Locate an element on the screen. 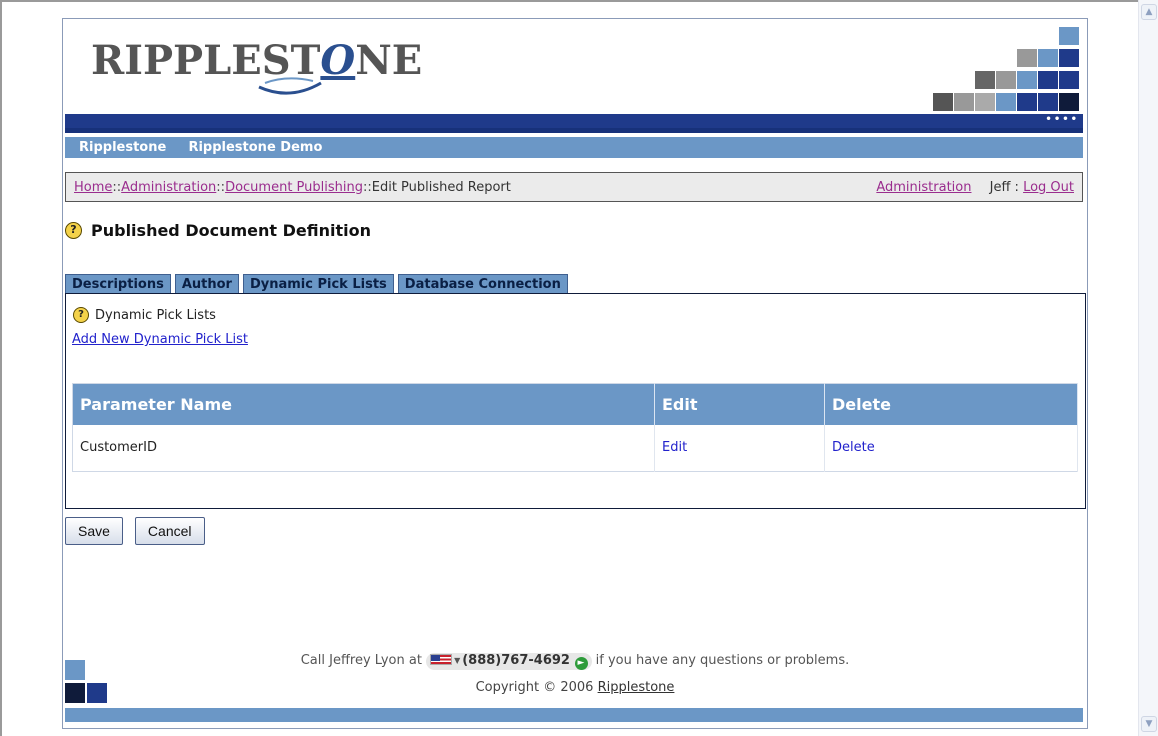 This screenshot has width=1158, height=736. copyright-text: Copyright © 2006 is located at coordinates (534, 687).